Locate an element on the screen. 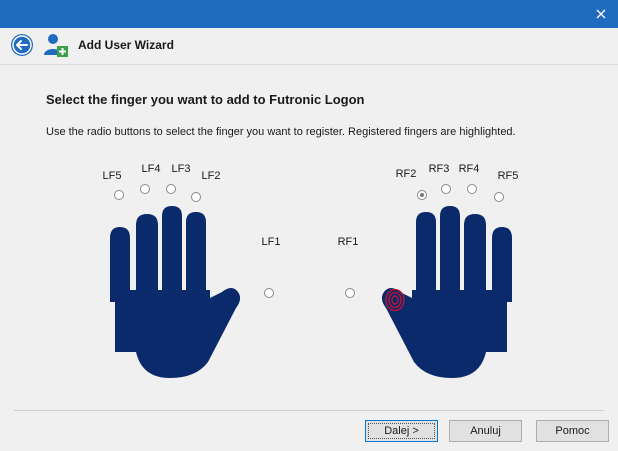  radio-lf4 is located at coordinates (145, 189).